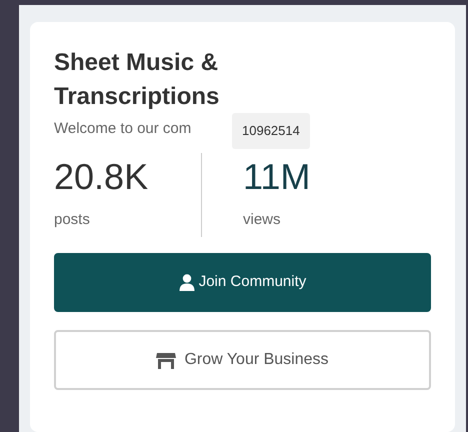 This screenshot has height=432, width=468. Describe the element at coordinates (186, 282) in the screenshot. I see `person-icon` at that location.